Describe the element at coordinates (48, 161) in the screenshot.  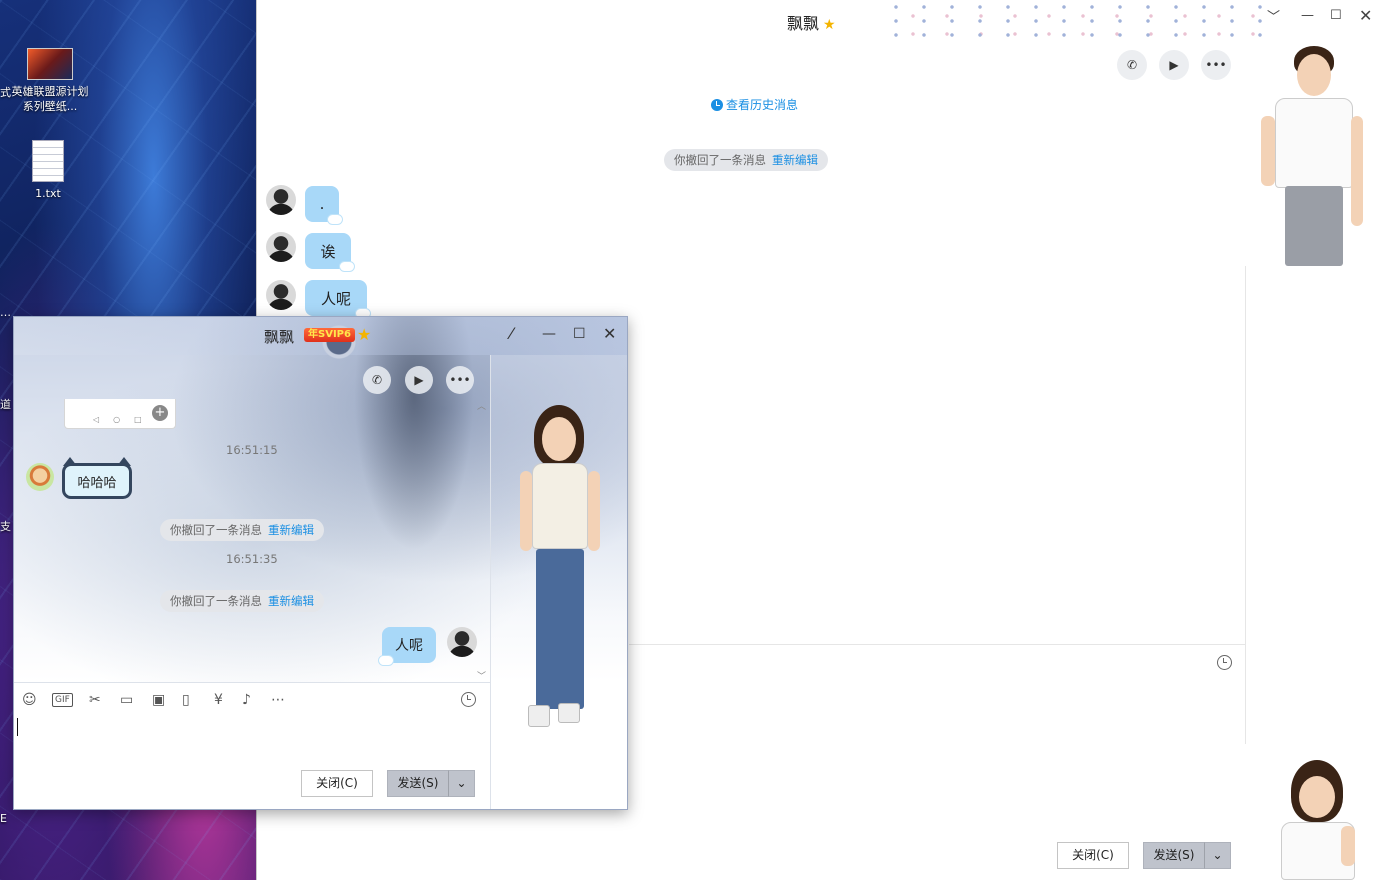
I see `text-file-icon` at that location.